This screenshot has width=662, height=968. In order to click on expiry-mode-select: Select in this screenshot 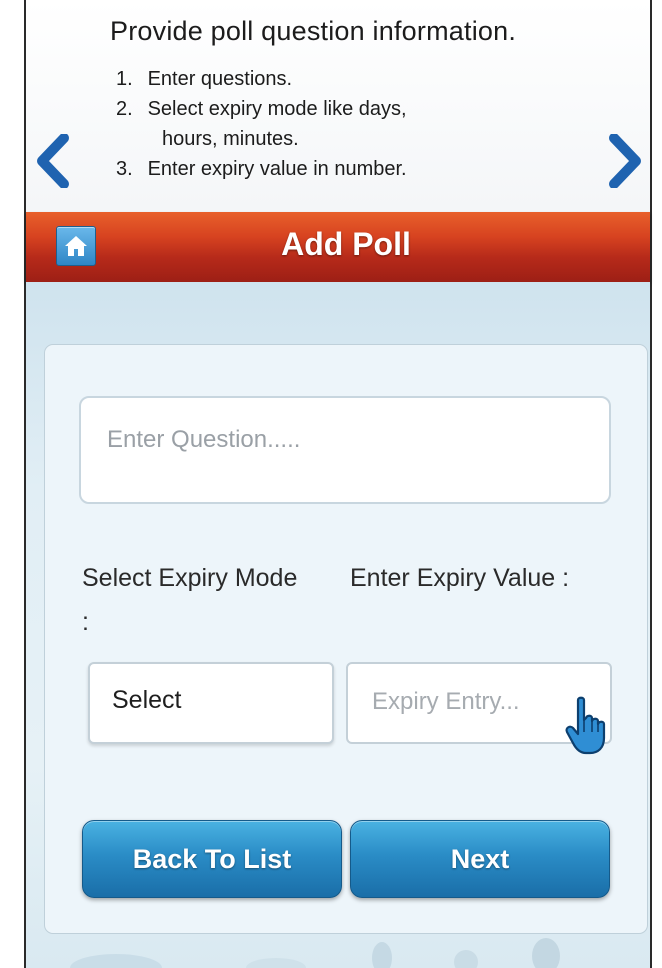, I will do `click(211, 703)`.